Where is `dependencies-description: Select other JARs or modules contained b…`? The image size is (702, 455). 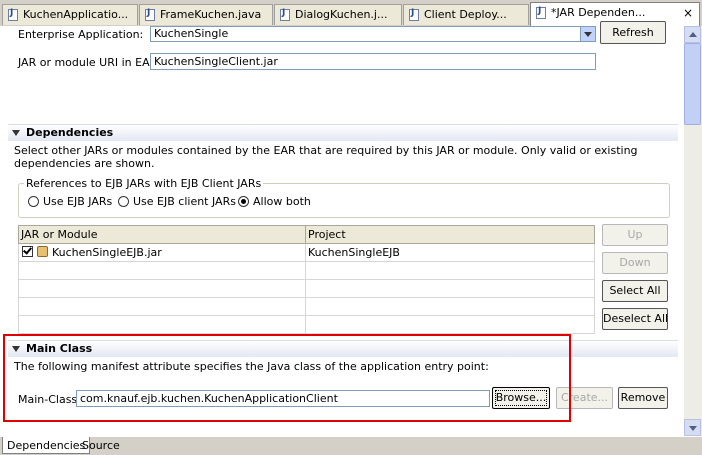
dependencies-description: Select other JARs or modules contained b… is located at coordinates (326, 157).